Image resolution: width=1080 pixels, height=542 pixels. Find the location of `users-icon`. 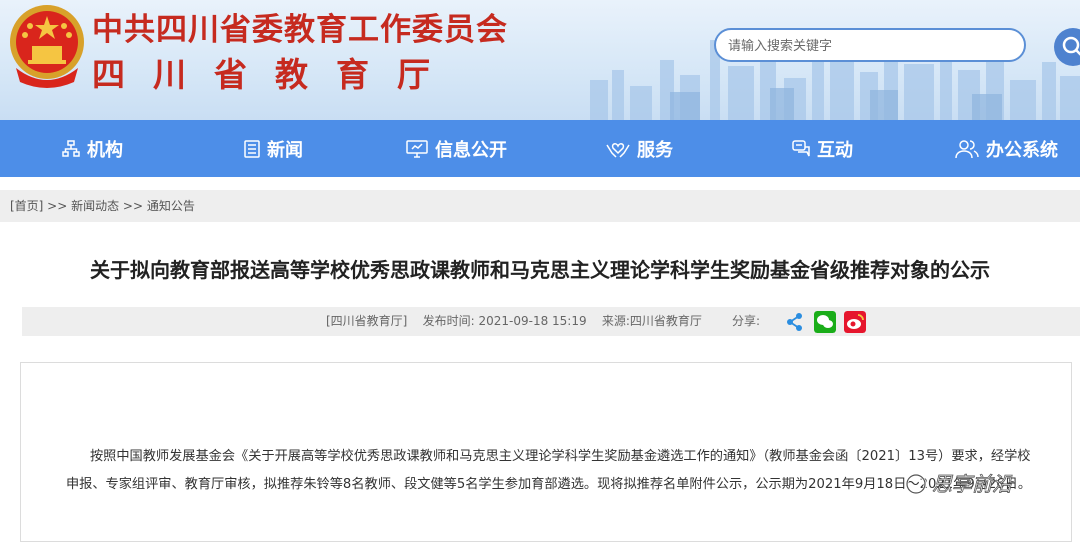

users-icon is located at coordinates (967, 148).